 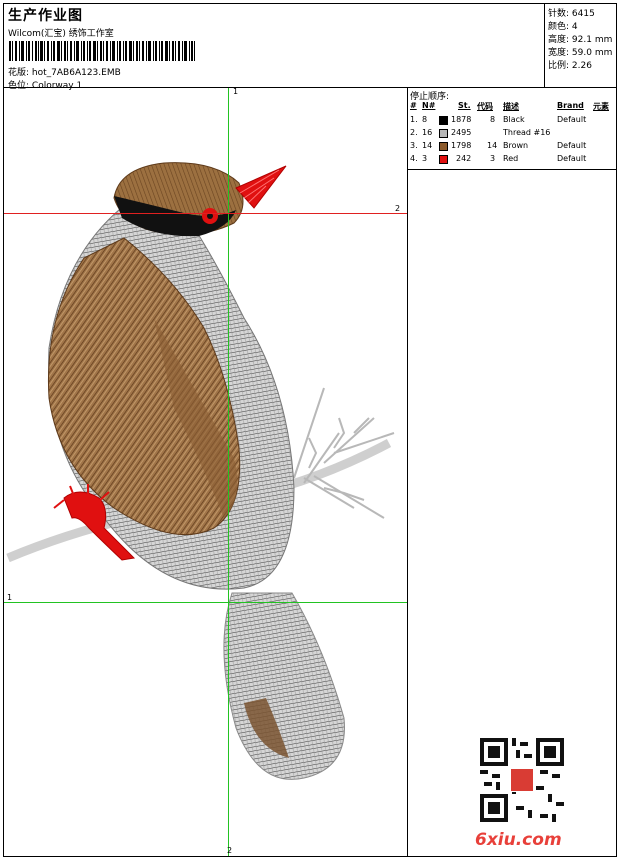 I want to click on ratio-label: 比例:, so click(x=559, y=66).